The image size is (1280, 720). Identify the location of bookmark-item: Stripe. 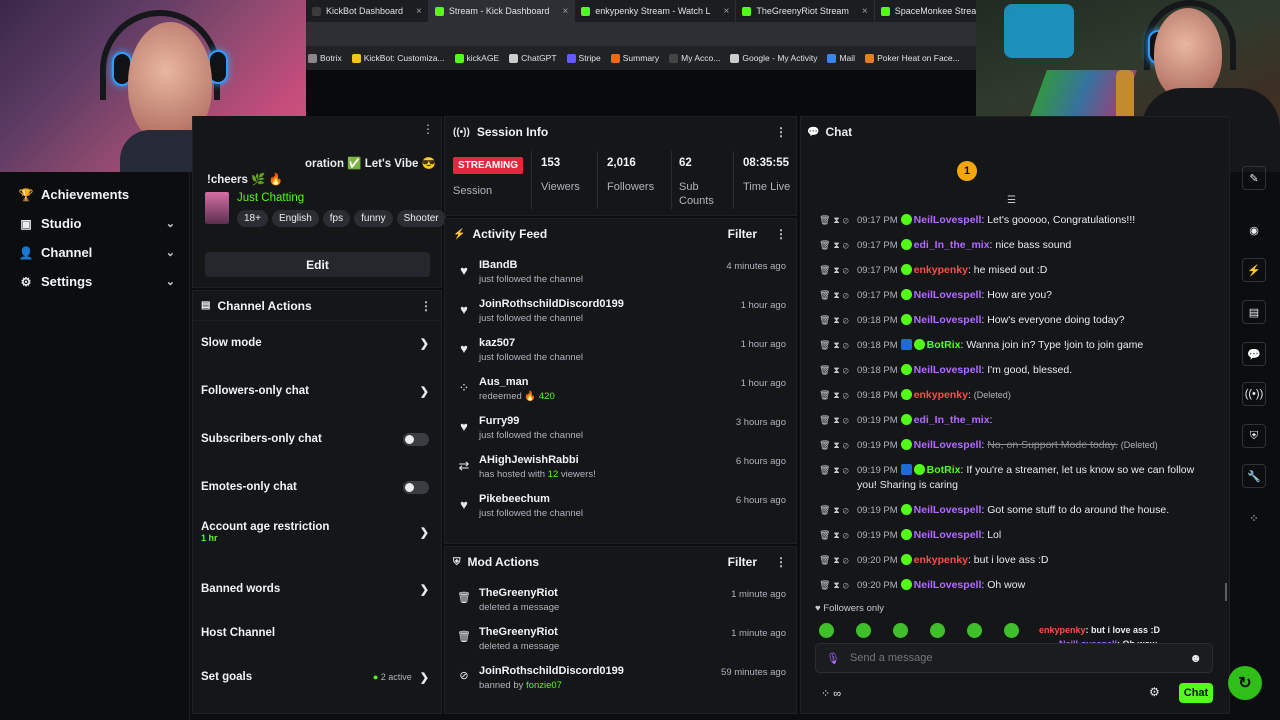
(583, 58).